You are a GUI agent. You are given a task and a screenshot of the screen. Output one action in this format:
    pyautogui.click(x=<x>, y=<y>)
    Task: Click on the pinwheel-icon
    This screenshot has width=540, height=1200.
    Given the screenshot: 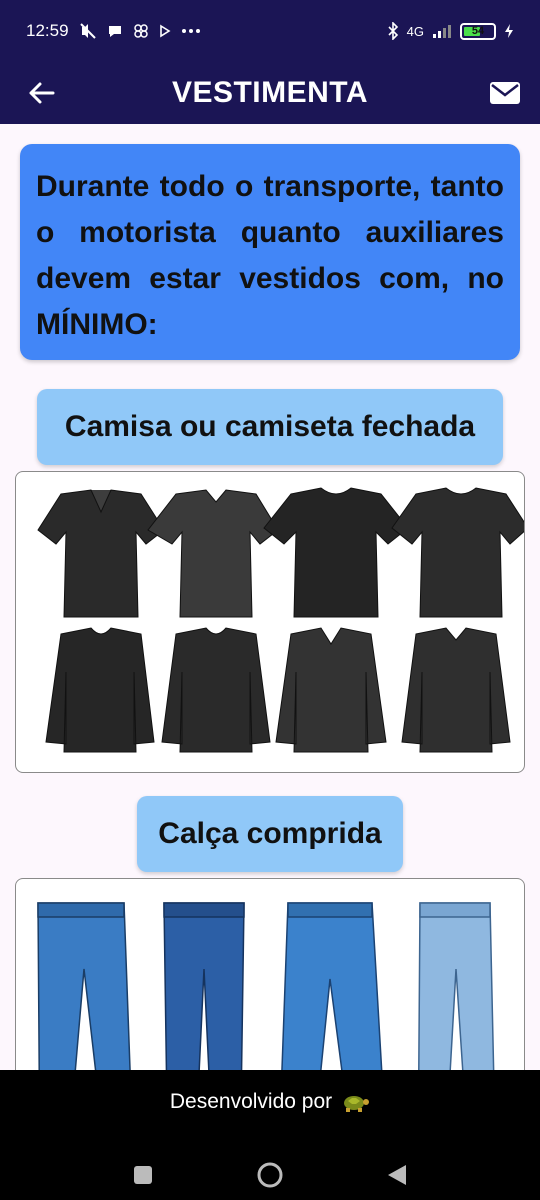 What is the action you would take?
    pyautogui.click(x=140, y=31)
    